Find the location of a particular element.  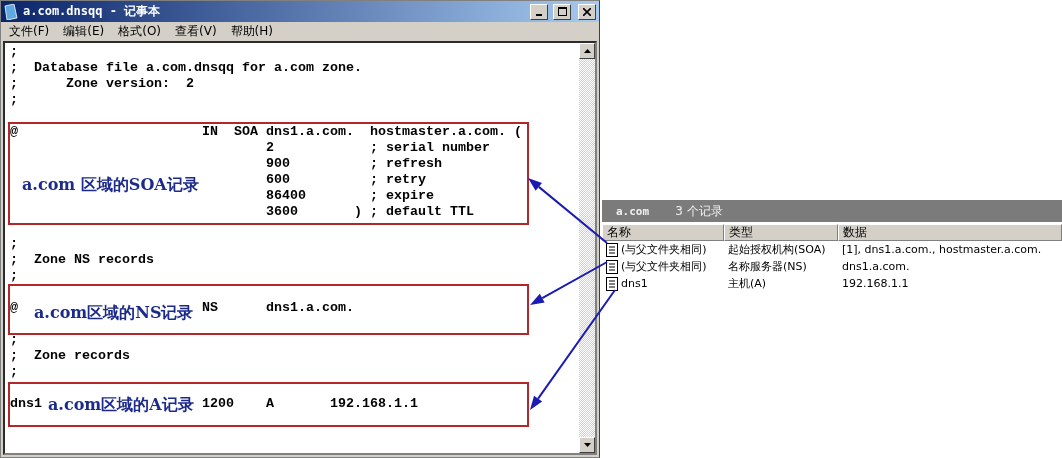

column-header: 类型 is located at coordinates (781, 232).